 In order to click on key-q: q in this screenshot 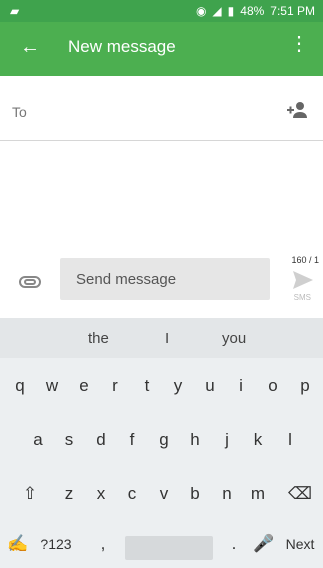, I will do `click(20, 386)`.